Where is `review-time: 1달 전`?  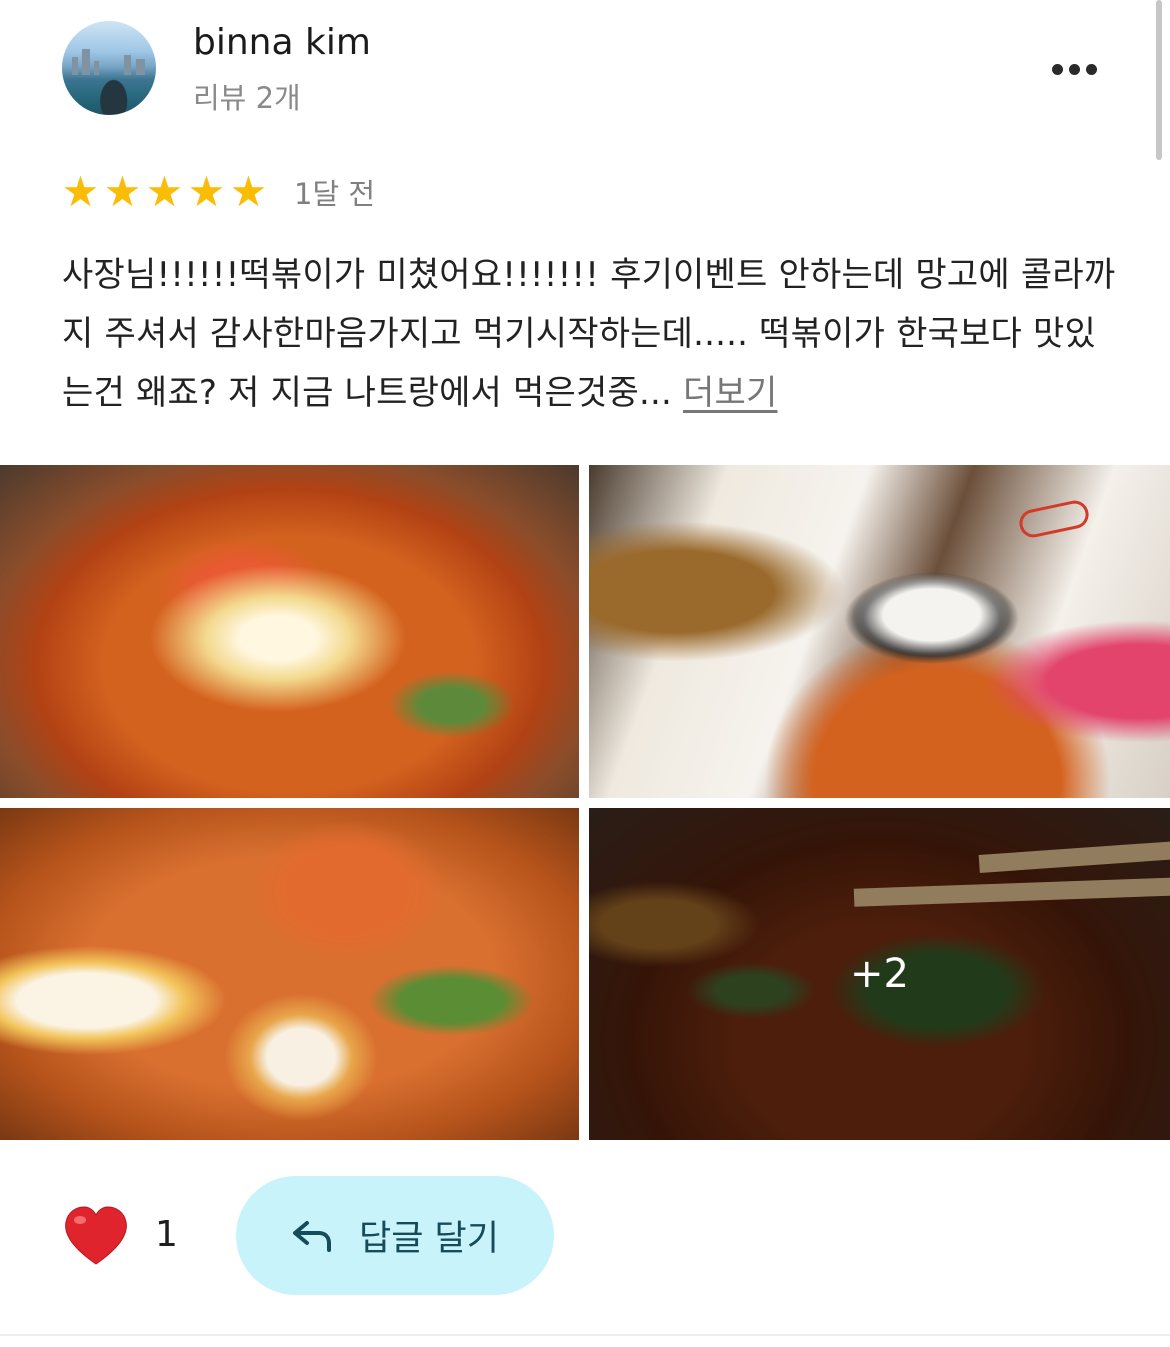 review-time: 1달 전 is located at coordinates (335, 194).